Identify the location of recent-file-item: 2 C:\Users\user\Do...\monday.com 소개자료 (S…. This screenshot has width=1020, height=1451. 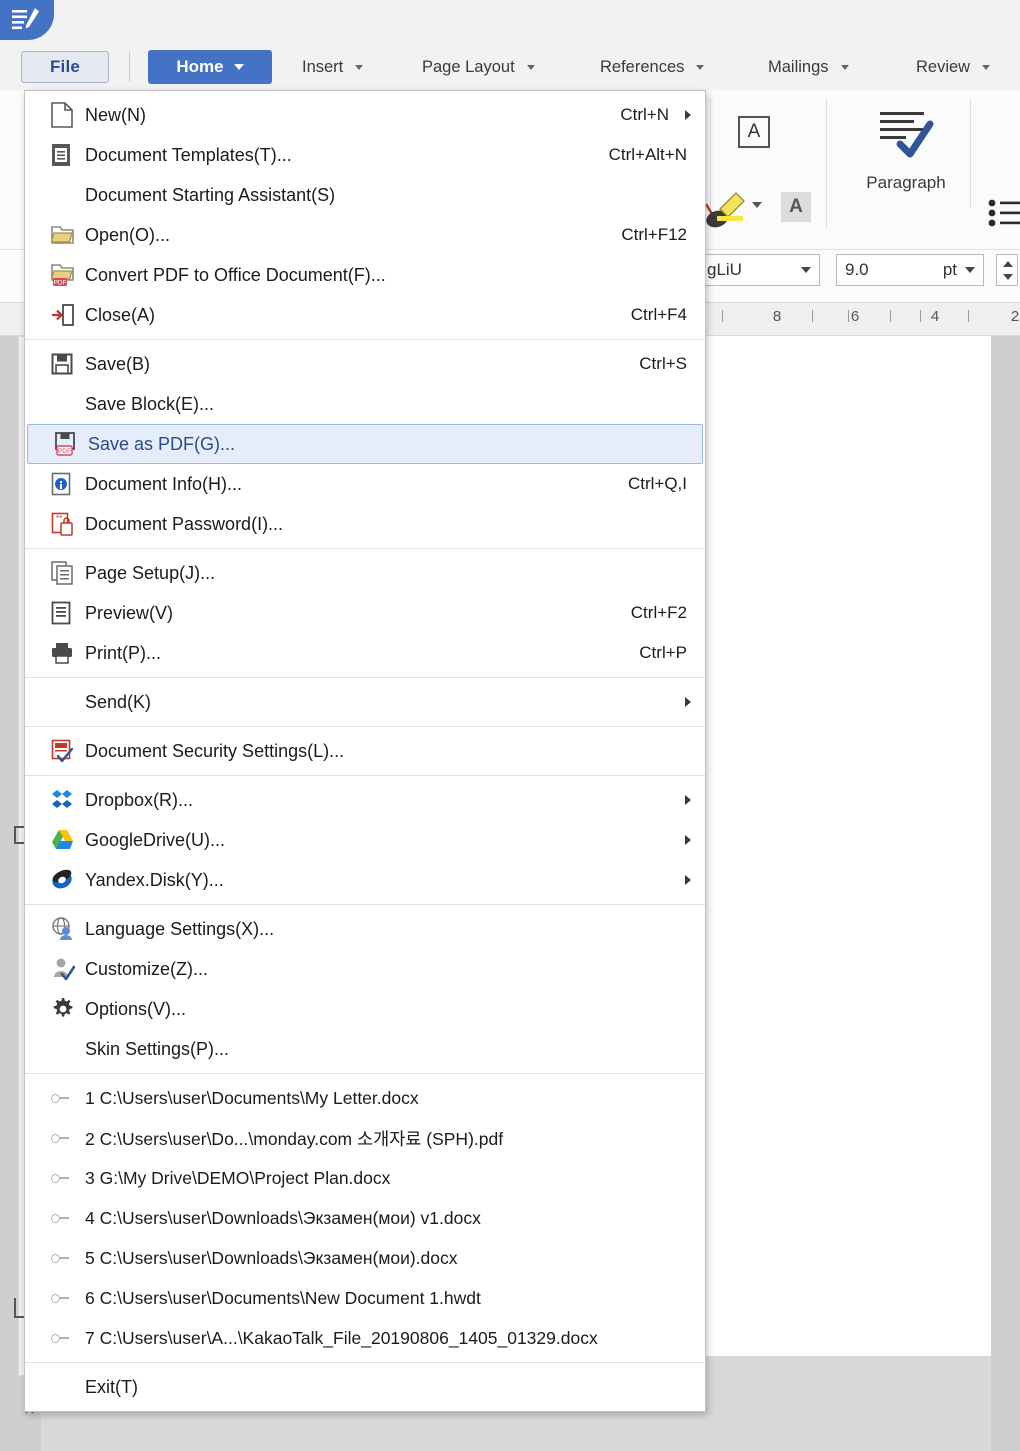
(365, 1138).